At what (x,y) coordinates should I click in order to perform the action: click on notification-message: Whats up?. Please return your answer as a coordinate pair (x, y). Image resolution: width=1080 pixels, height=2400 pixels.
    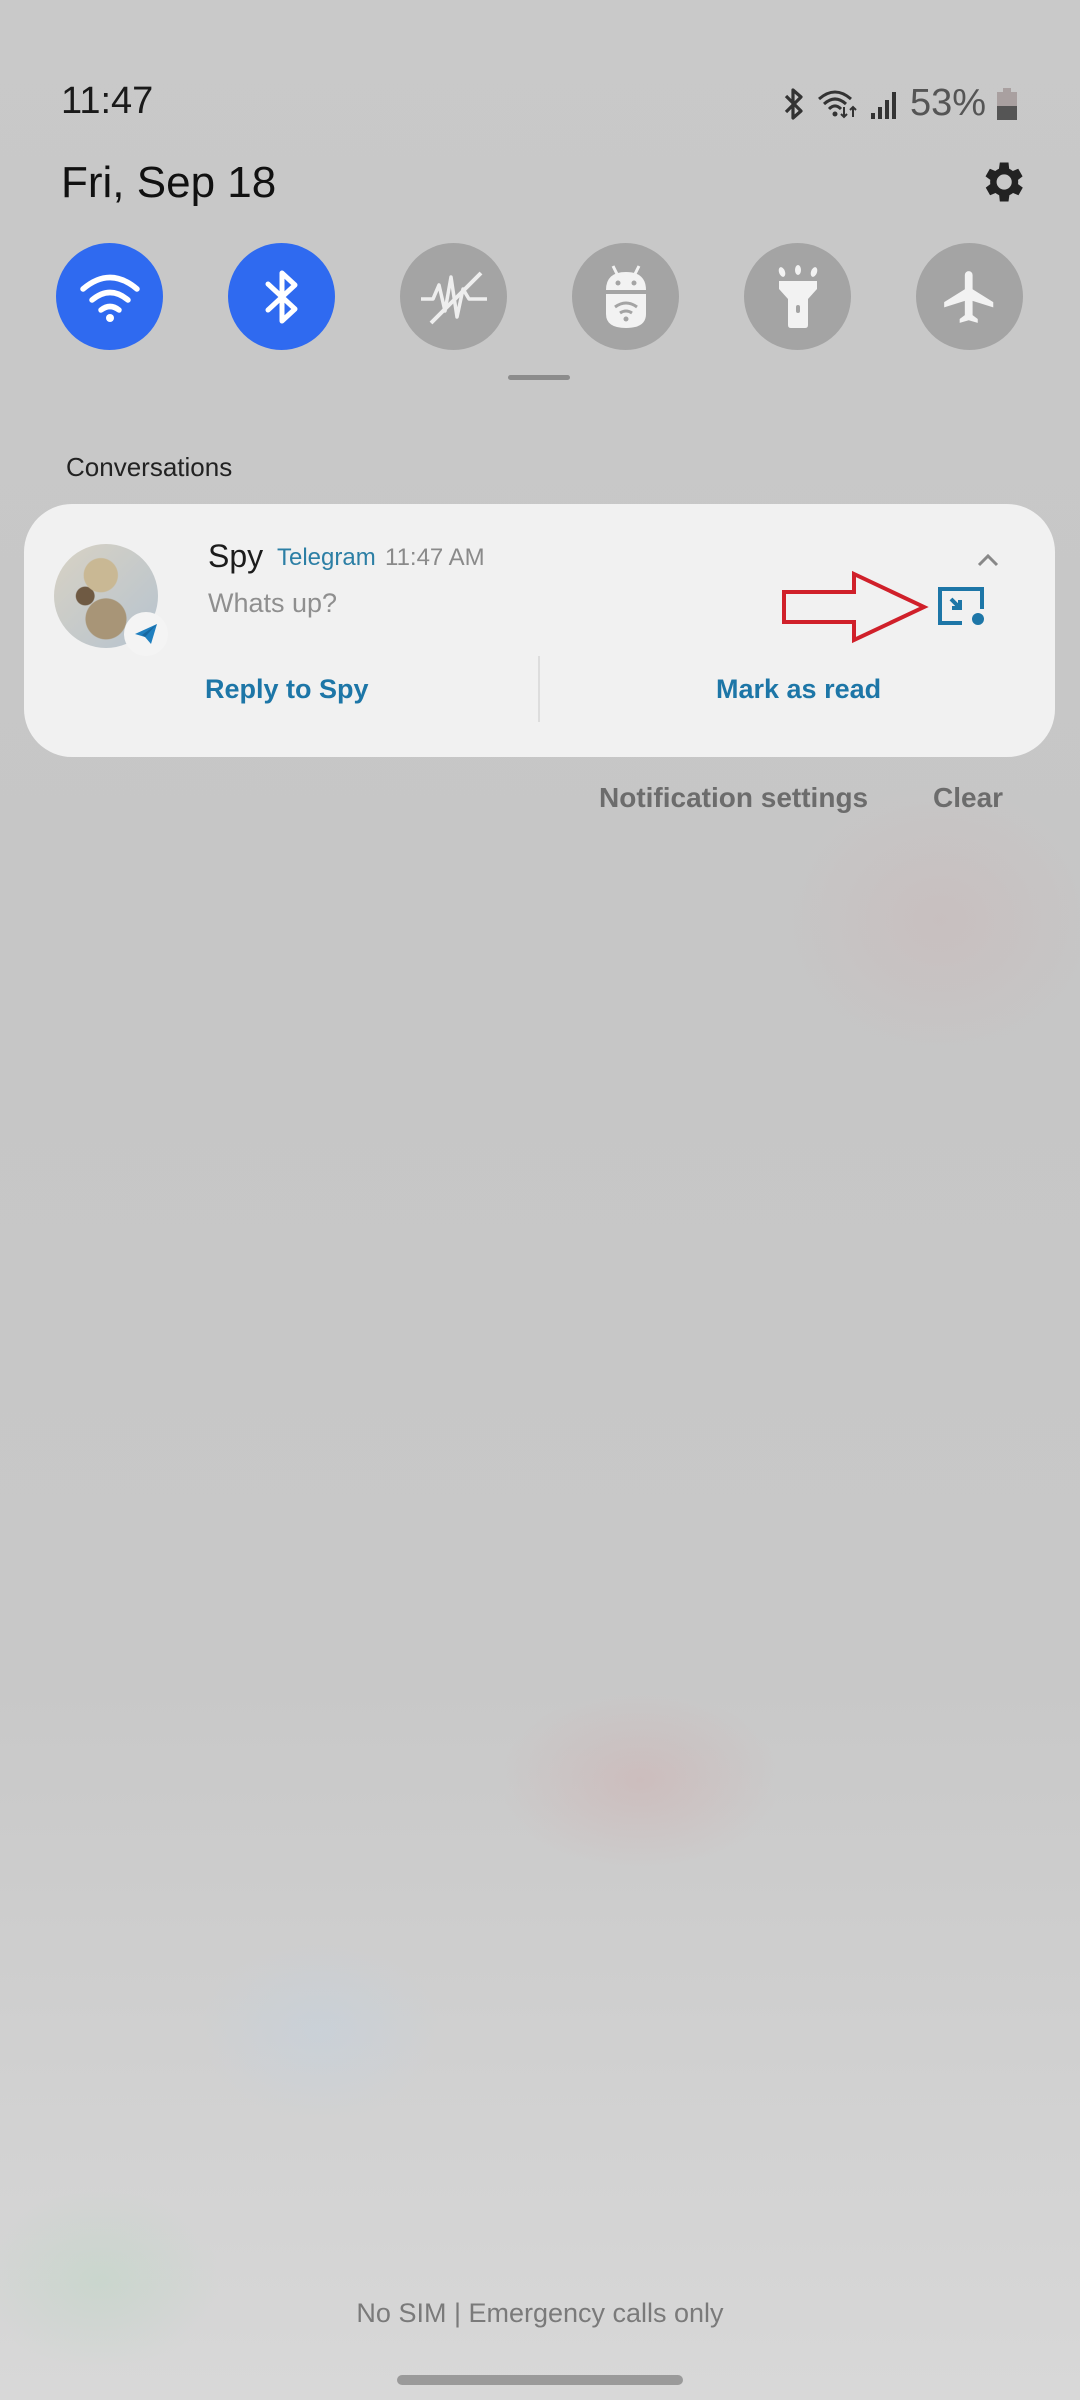
    Looking at the image, I should click on (273, 603).